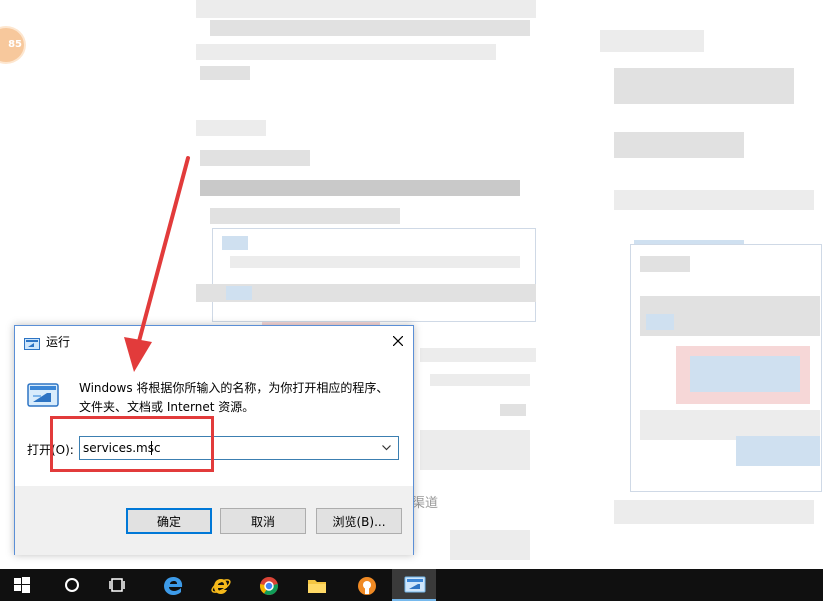 Image resolution: width=823 pixels, height=601 pixels. I want to click on description-line-1: Windows 将根据你所输入的名称，为你打开相应的程序、, so click(234, 388).